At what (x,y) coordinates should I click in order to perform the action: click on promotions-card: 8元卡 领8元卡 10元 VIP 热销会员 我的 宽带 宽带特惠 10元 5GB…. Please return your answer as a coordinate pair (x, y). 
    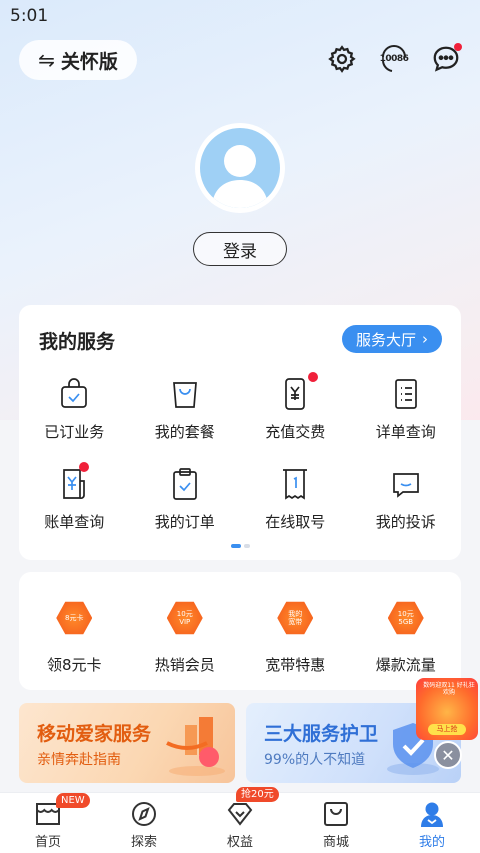
    Looking at the image, I should click on (240, 631).